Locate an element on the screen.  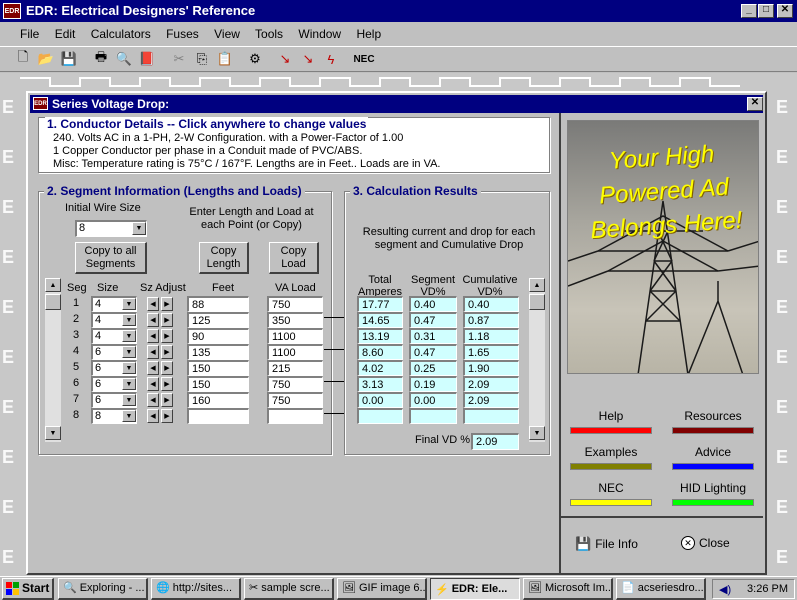
settings-icon: ⚙ is located at coordinates (255, 59).